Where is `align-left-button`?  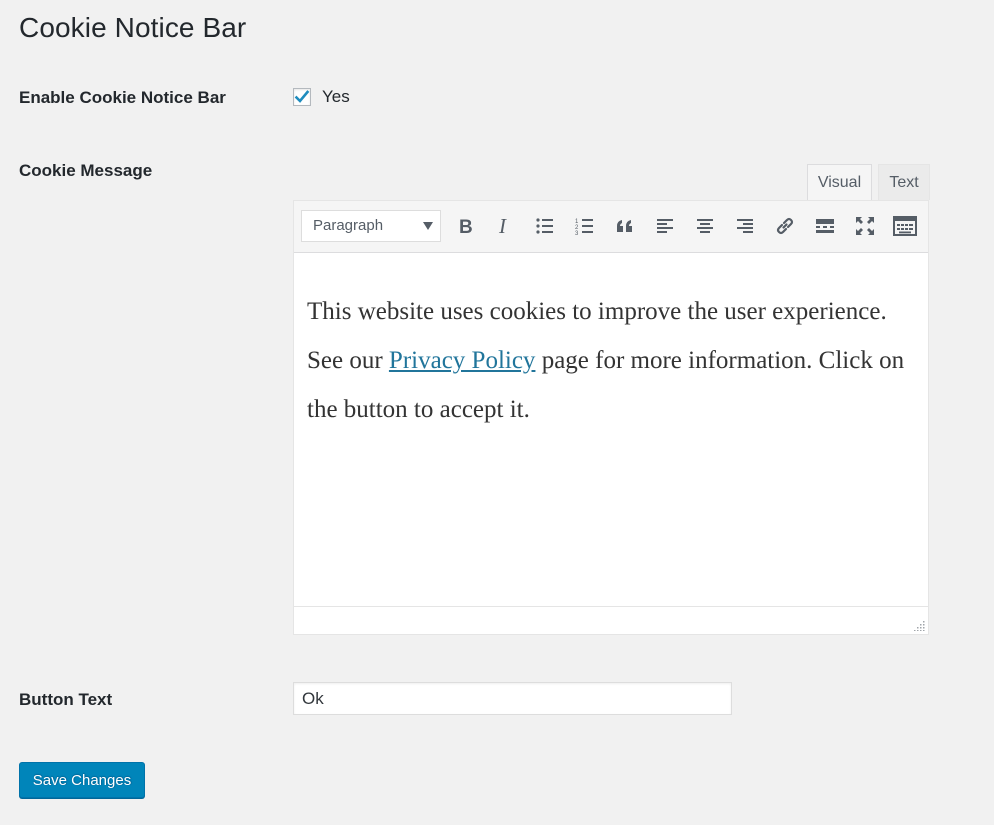
align-left-button is located at coordinates (665, 226).